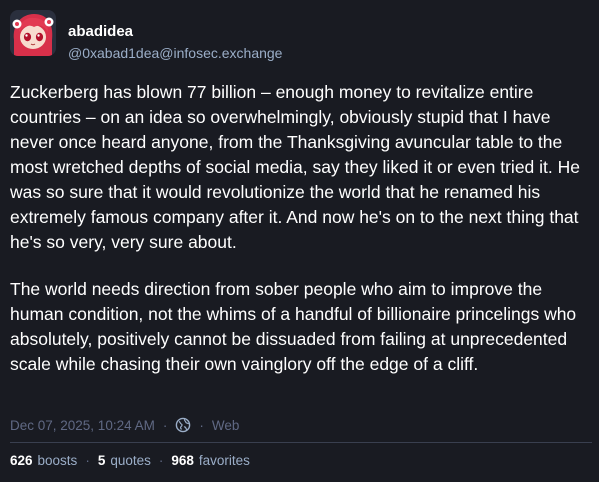 This screenshot has width=599, height=482. I want to click on post-meta: Dec 07, 2025, 10:24 AM · · Web, so click(124, 425).